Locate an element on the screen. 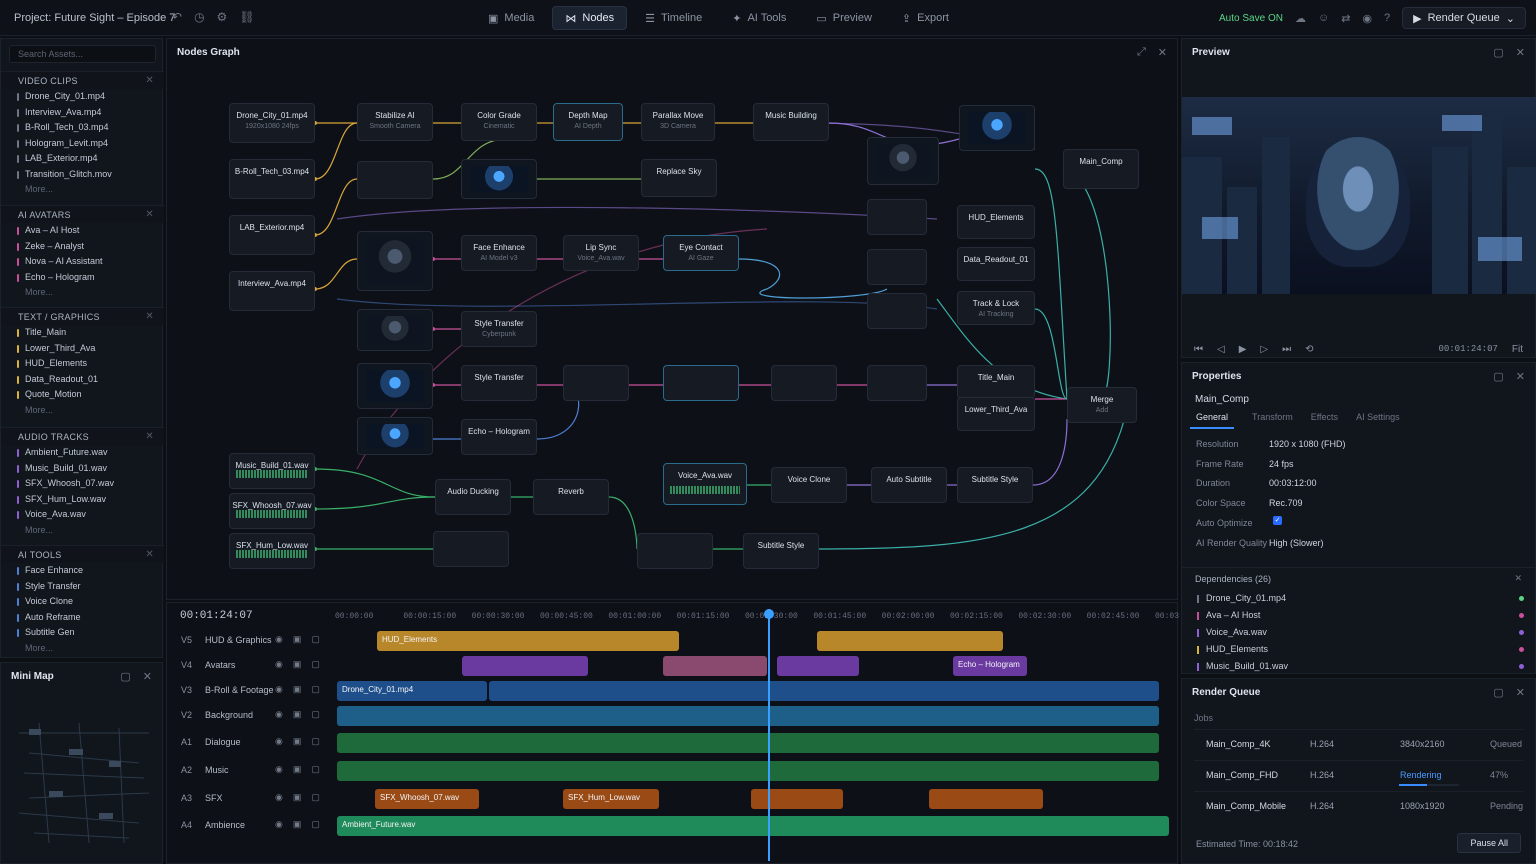 The image size is (1536, 864). minimap-canvas is located at coordinates (84, 778).